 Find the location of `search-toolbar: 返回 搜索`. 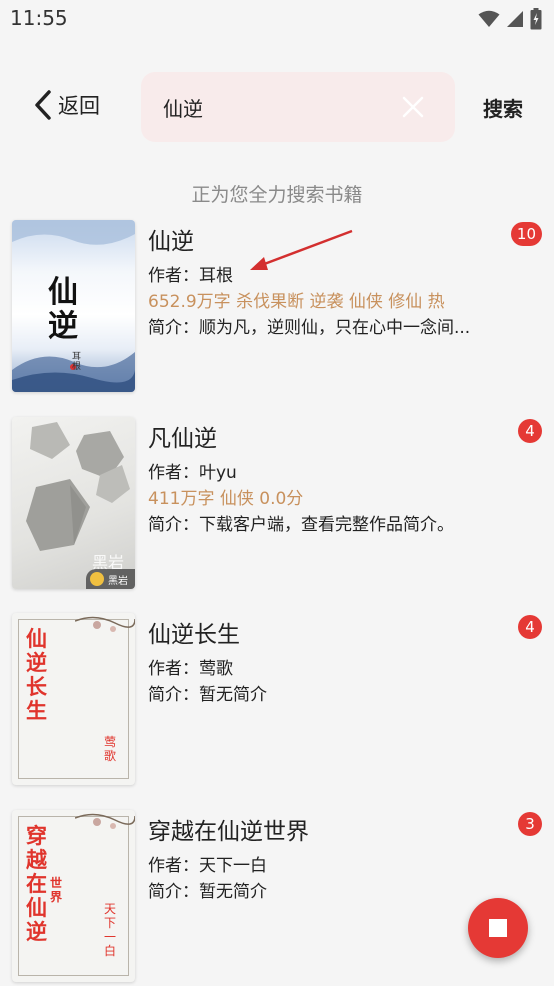

search-toolbar: 返回 搜索 is located at coordinates (277, 106).